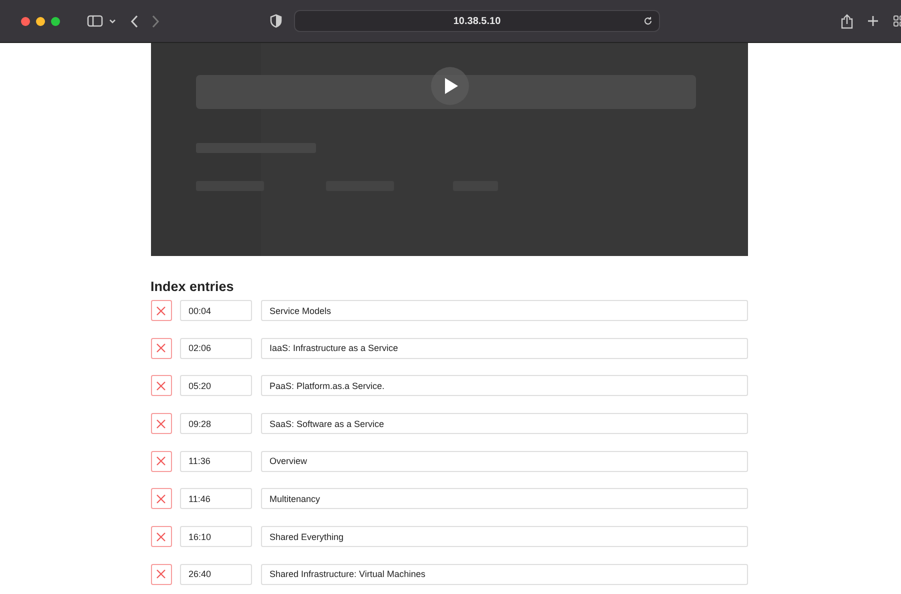 The height and width of the screenshot is (594, 901). I want to click on time-field: 11:46, so click(216, 499).